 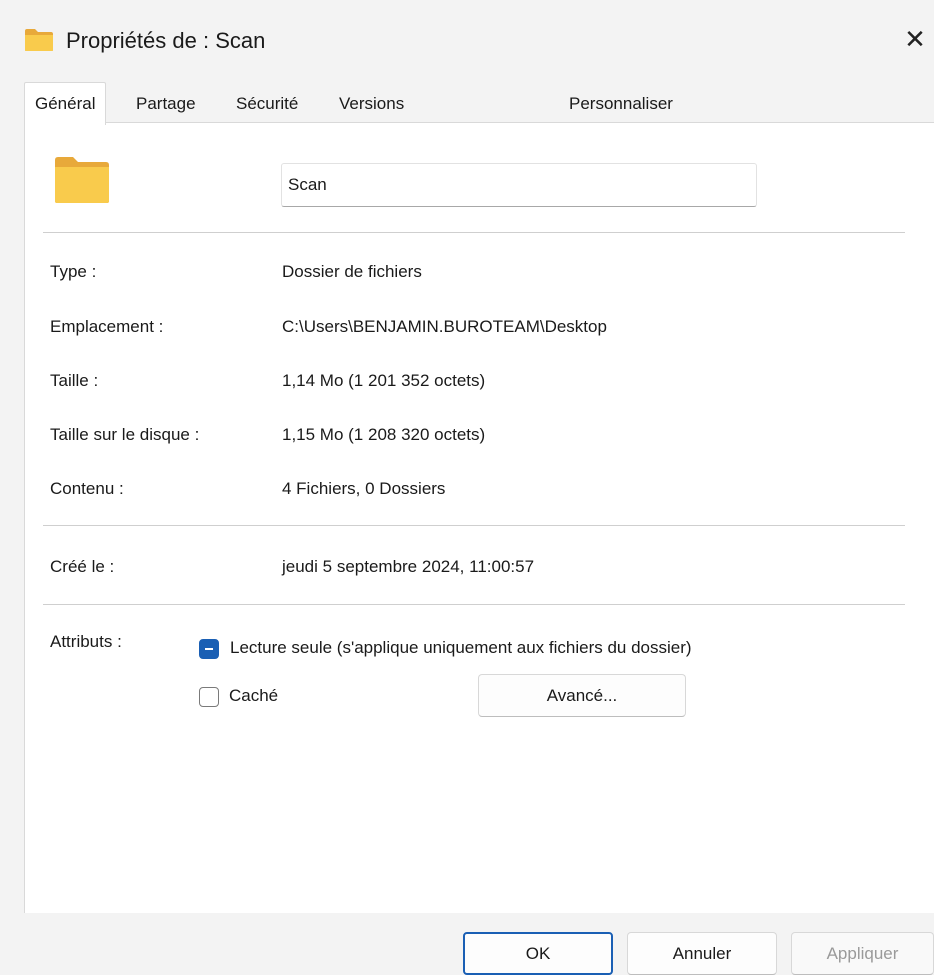 What do you see at coordinates (621, 104) in the screenshot?
I see `tab-customize: Personnaliser` at bounding box center [621, 104].